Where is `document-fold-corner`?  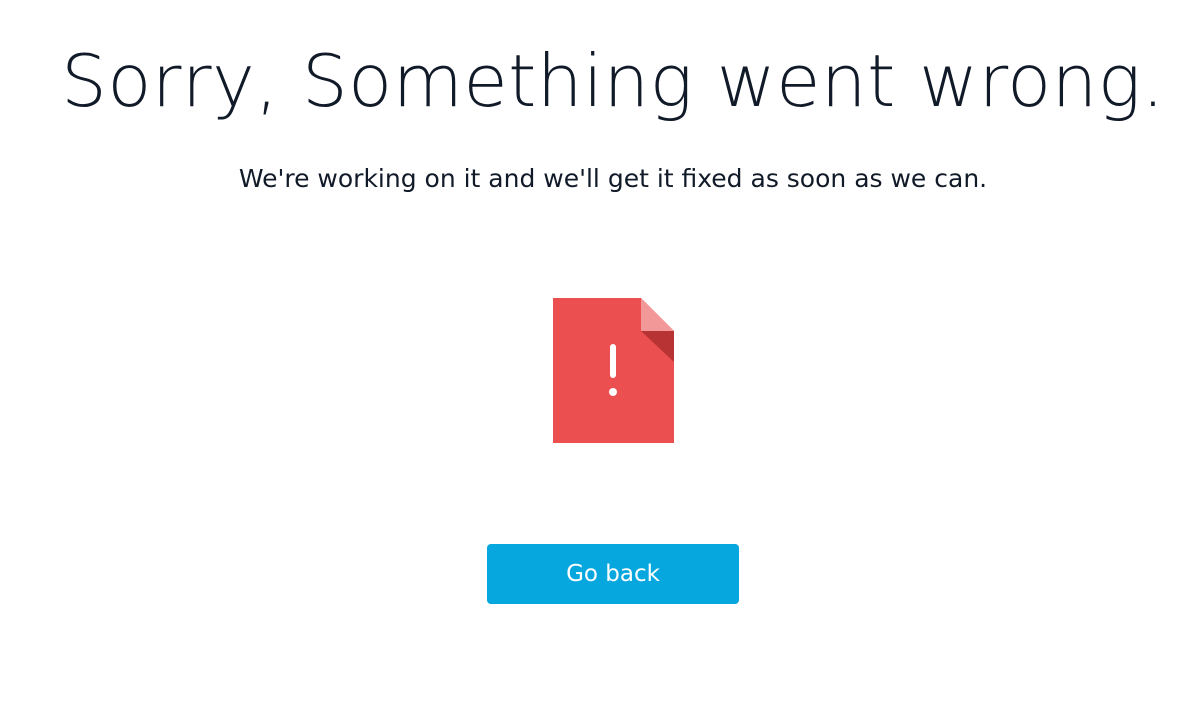
document-fold-corner is located at coordinates (657, 314).